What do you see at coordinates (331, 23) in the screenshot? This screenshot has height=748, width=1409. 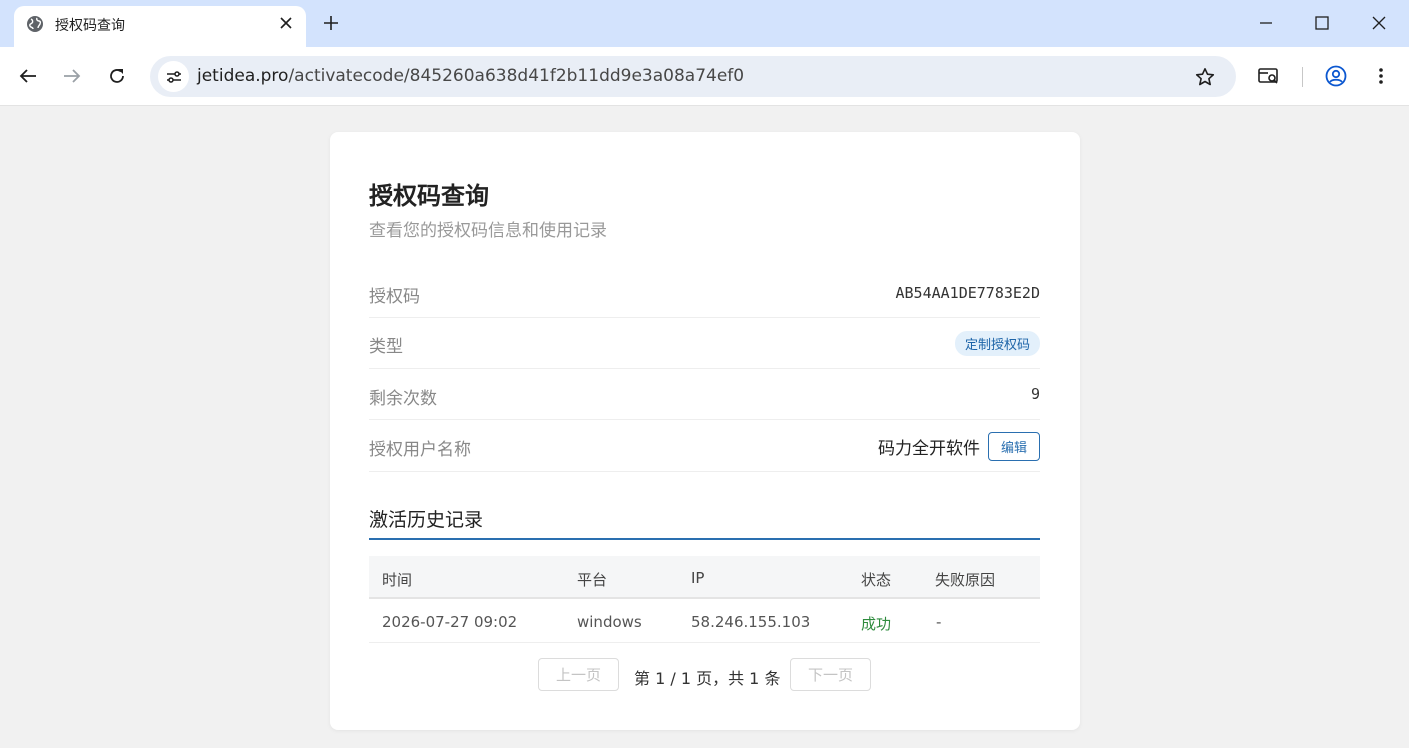 I see `new-tab-icon` at bounding box center [331, 23].